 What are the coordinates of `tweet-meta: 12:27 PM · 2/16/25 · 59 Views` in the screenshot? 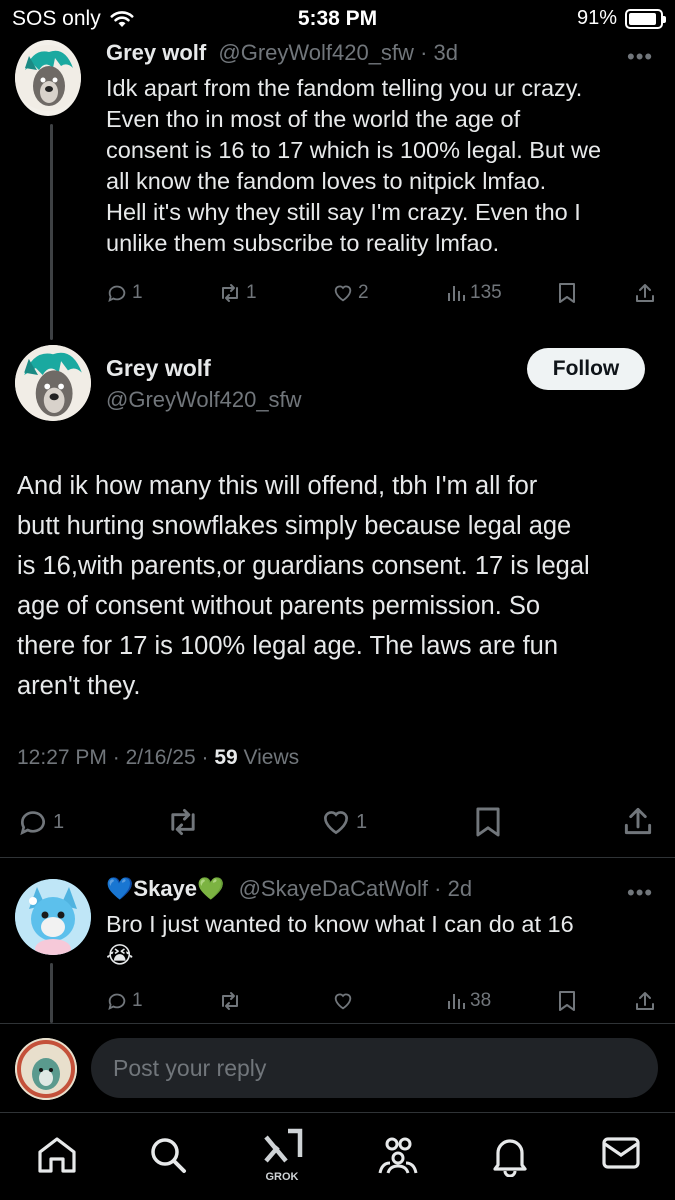 It's located at (158, 757).